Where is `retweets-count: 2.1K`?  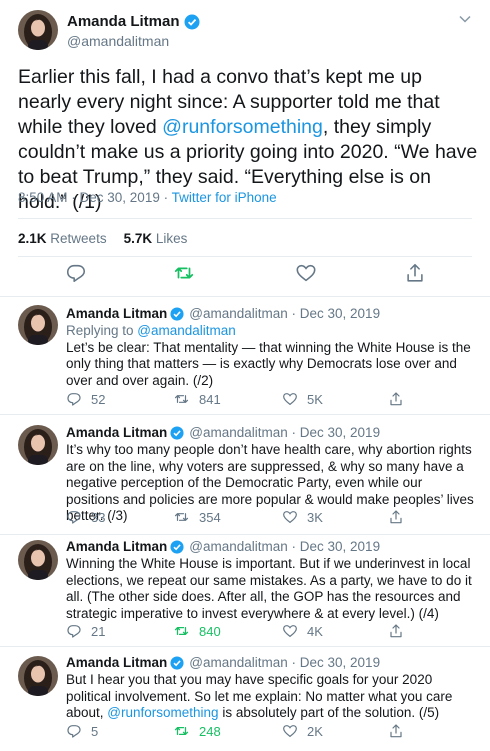 retweets-count: 2.1K is located at coordinates (32, 238).